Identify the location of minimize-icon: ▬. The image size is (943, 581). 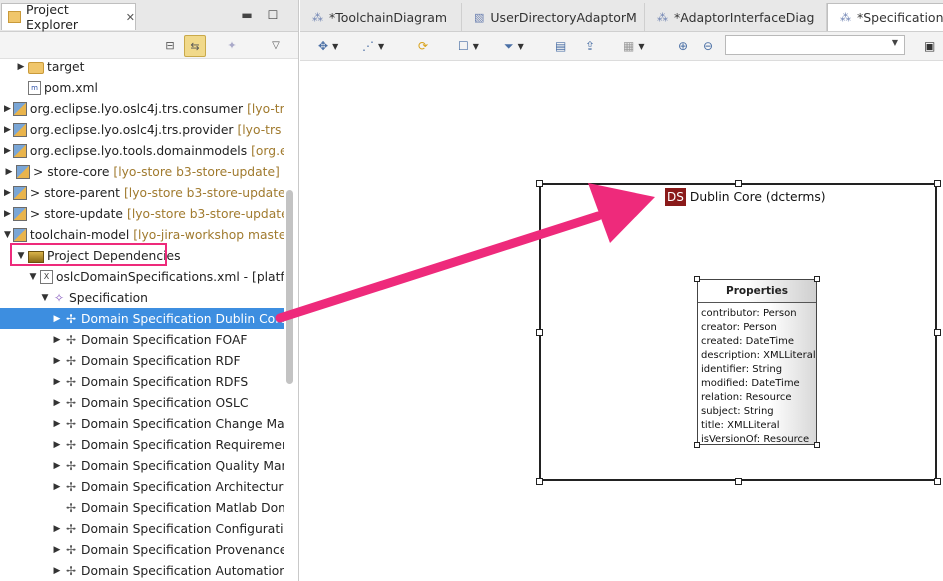
(247, 15).